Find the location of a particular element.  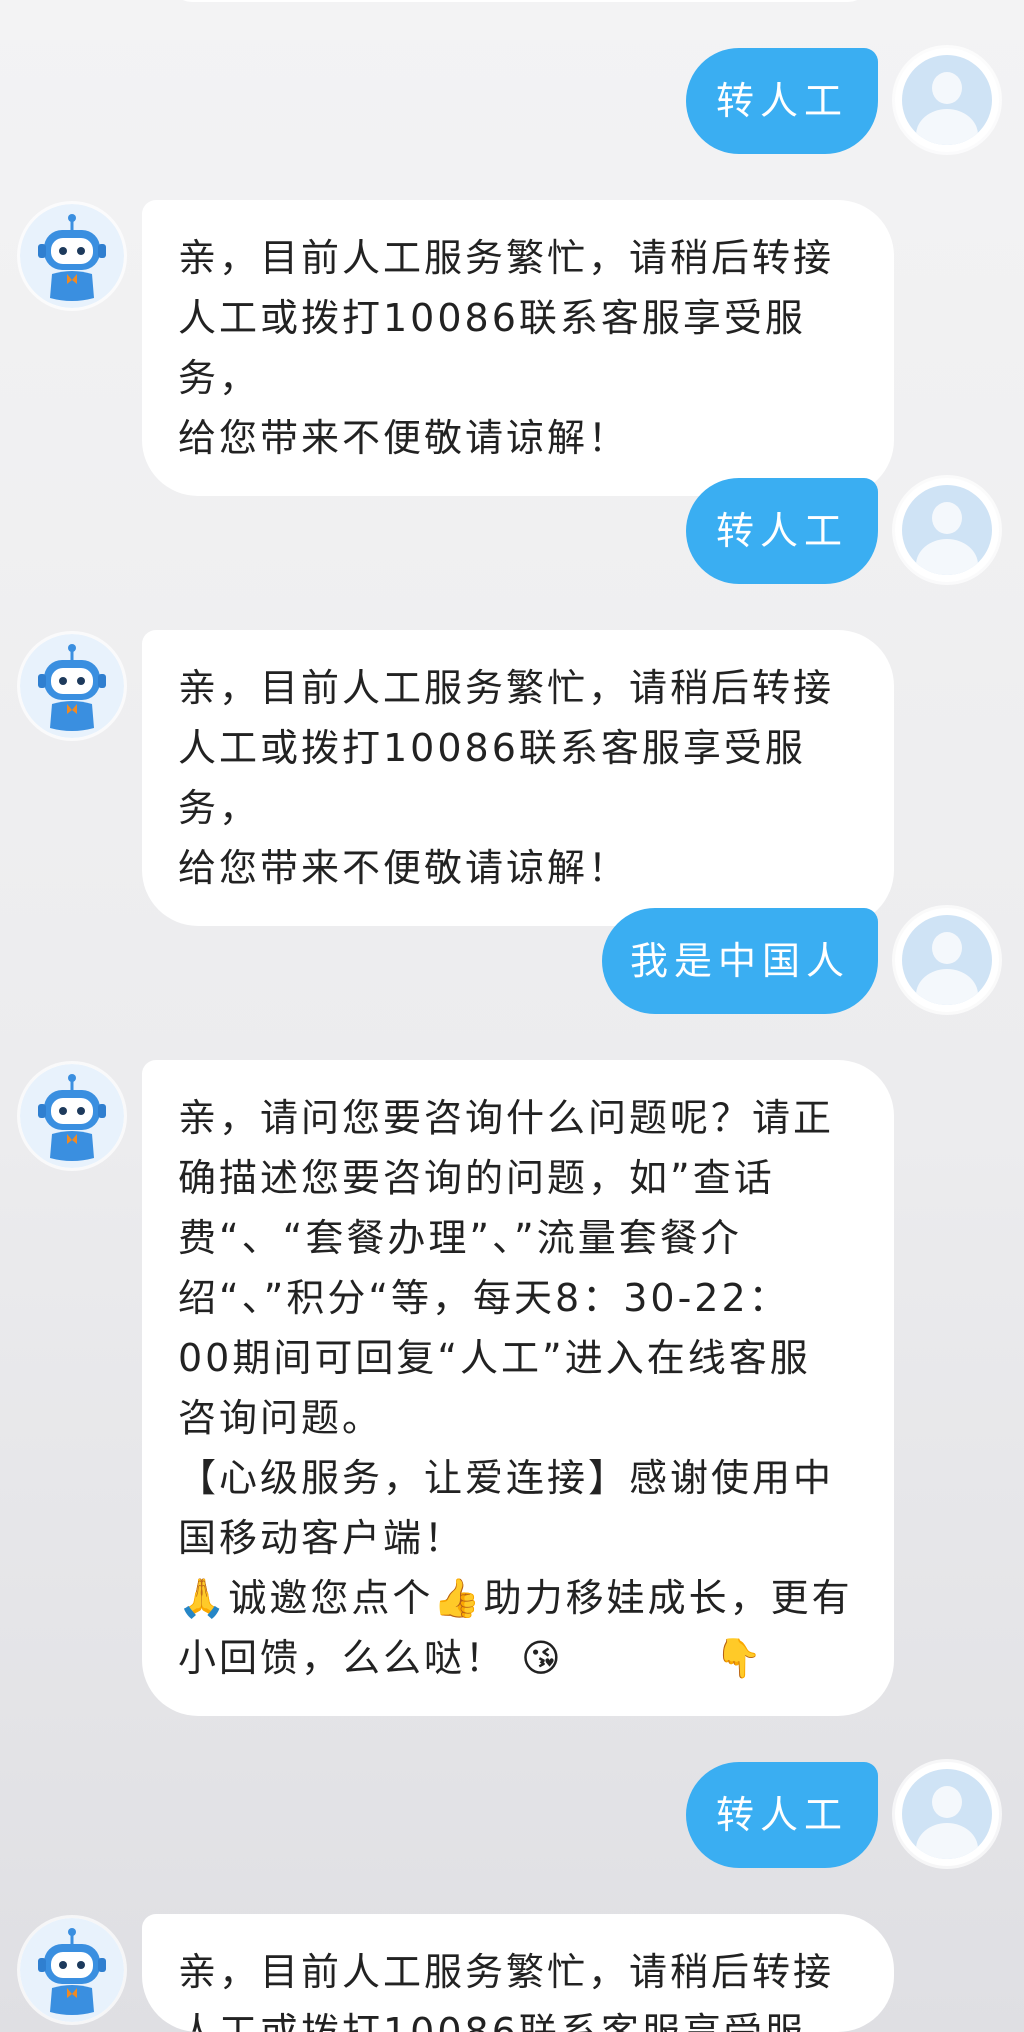

message-line: 【心级服务，让爱连接】感谢使用中 is located at coordinates (506, 1478).